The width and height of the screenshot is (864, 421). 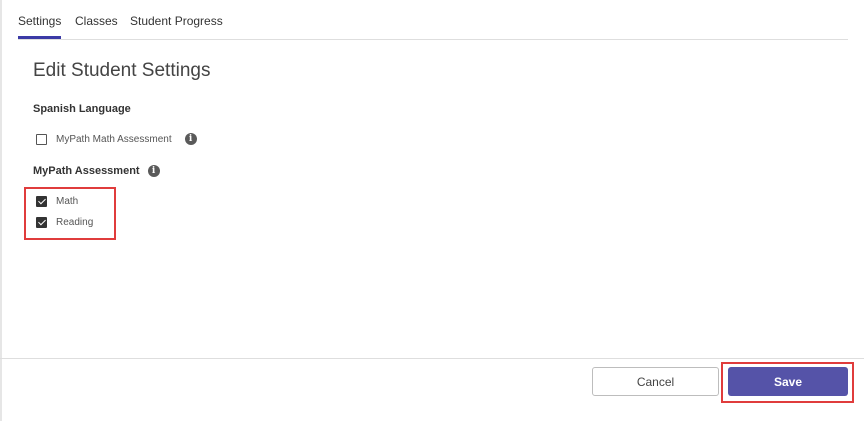 I want to click on checkbox-label-reading: Reading, so click(x=75, y=222).